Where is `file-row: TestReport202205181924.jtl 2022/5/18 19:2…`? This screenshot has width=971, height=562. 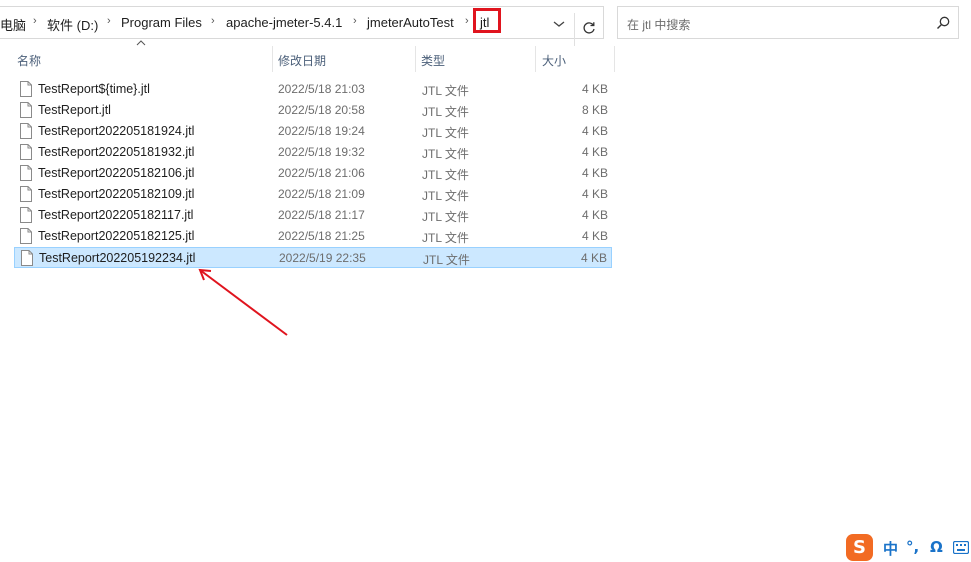
file-row: TestReport202205181924.jtl 2022/5/18 19:2… is located at coordinates (313, 131).